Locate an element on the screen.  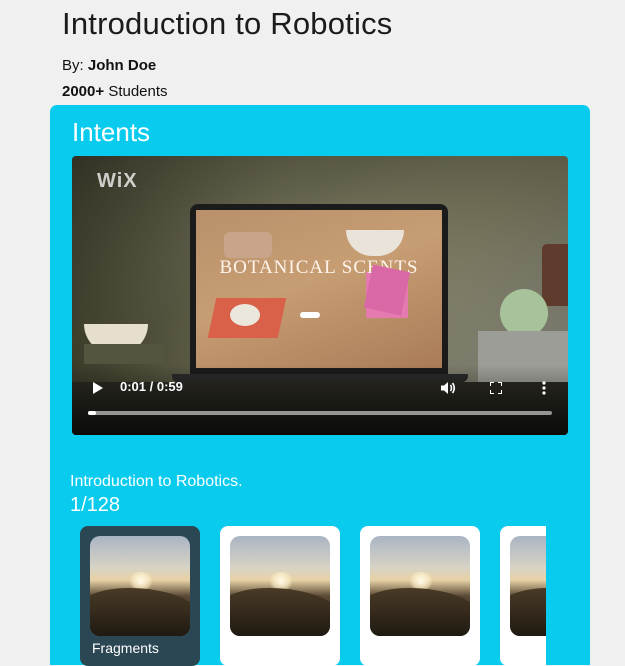
lesson-card: Fragments is located at coordinates (140, 596).